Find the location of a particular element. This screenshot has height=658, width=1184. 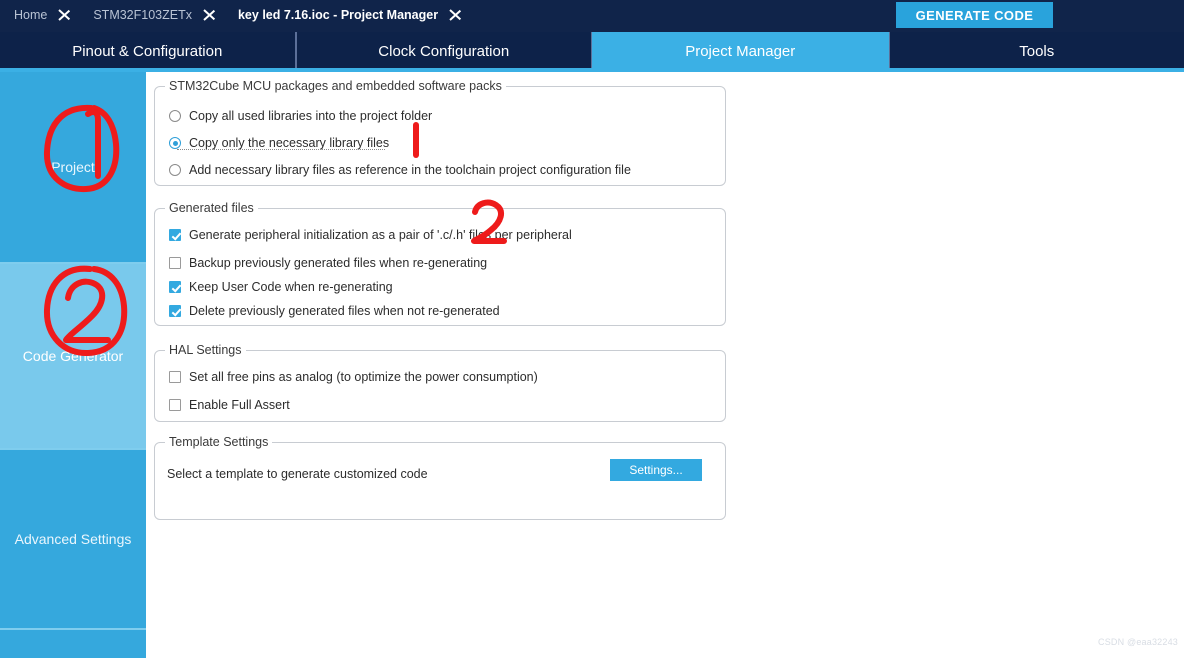

sidebar-item-label: Project is located at coordinates (73, 167).